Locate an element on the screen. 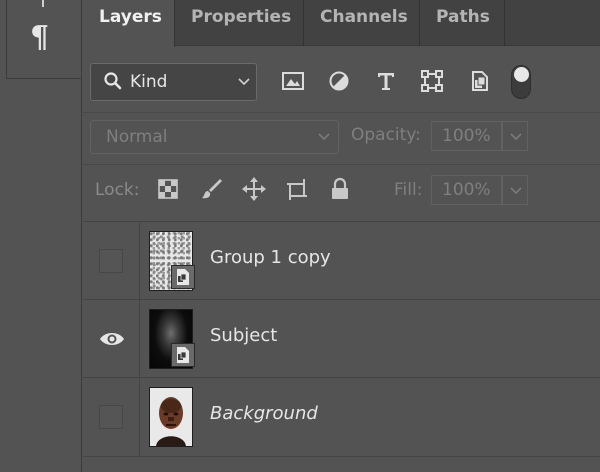  tab-layers: Layers is located at coordinates (129, 23).